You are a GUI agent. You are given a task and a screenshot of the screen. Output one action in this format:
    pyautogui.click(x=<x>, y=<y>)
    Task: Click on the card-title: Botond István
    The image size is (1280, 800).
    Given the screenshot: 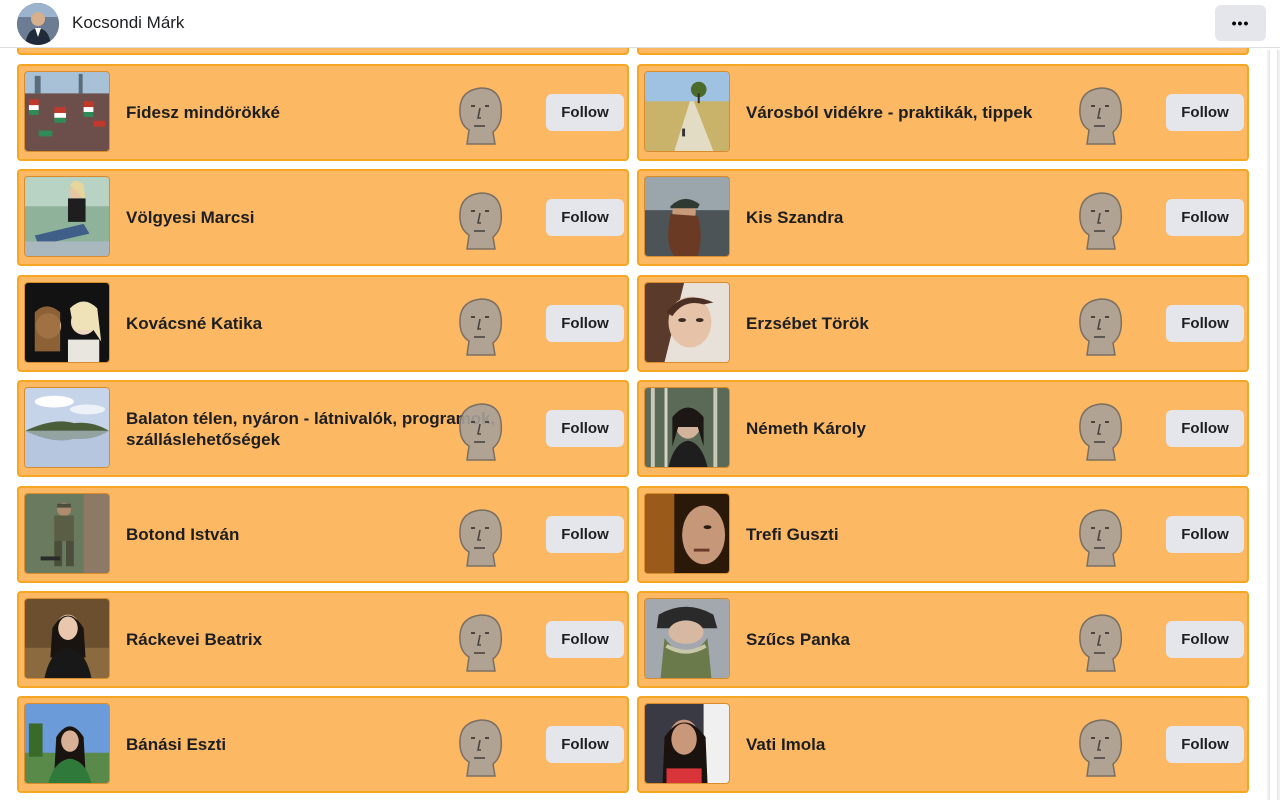 What is the action you would take?
    pyautogui.click(x=336, y=534)
    